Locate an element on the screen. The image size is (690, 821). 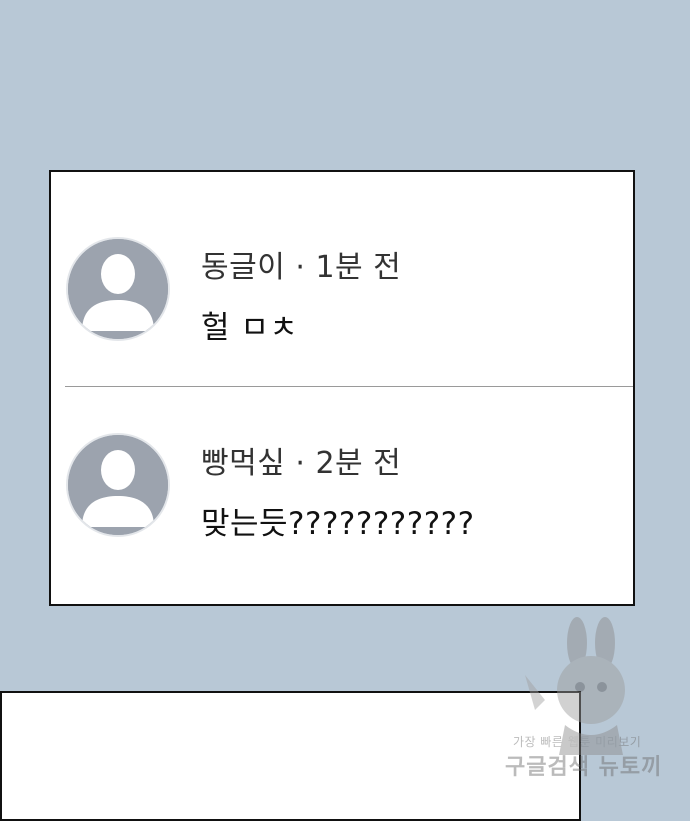
comment-time: 2분 전 is located at coordinates (358, 463).